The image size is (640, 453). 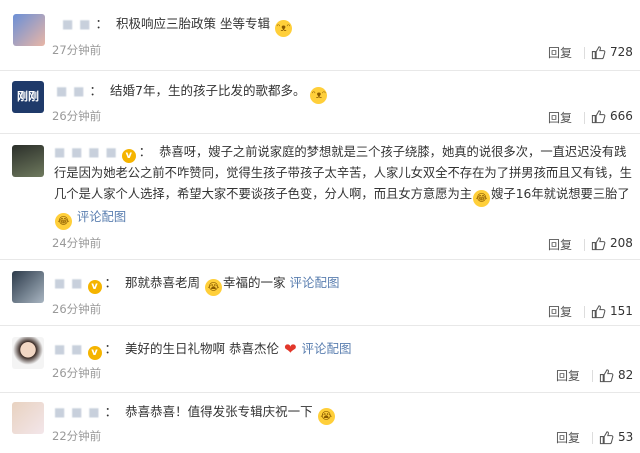 I want to click on comment-item: ■ ■ ■： 恭喜恭喜！值得发张专辑庆祝一下 😭 22分钟前 回复 53, so click(x=320, y=422).